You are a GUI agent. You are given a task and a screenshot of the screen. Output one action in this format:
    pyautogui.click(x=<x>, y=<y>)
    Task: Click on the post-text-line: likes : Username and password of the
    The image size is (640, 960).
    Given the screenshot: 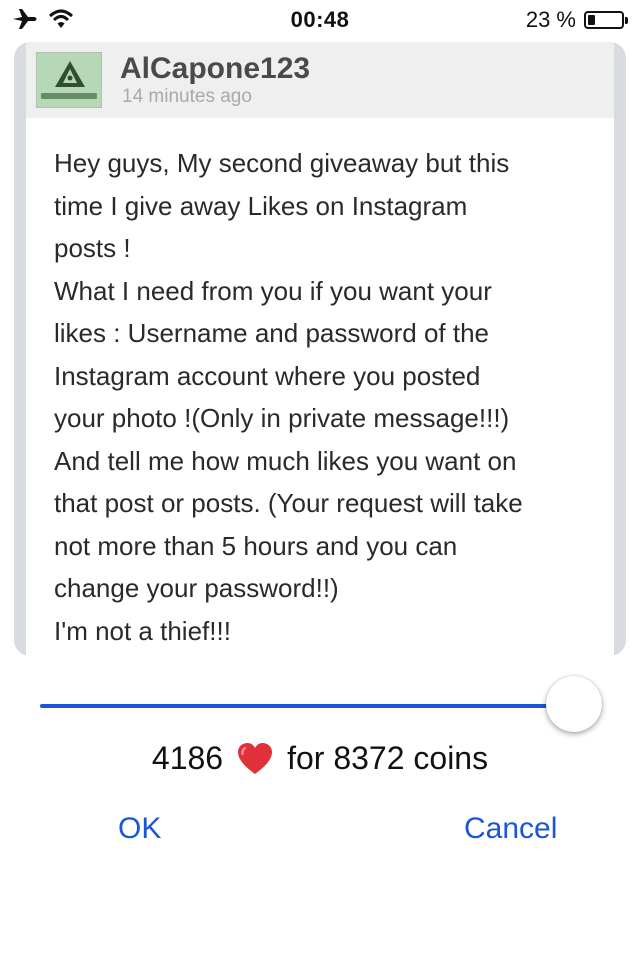 What is the action you would take?
    pyautogui.click(x=271, y=333)
    